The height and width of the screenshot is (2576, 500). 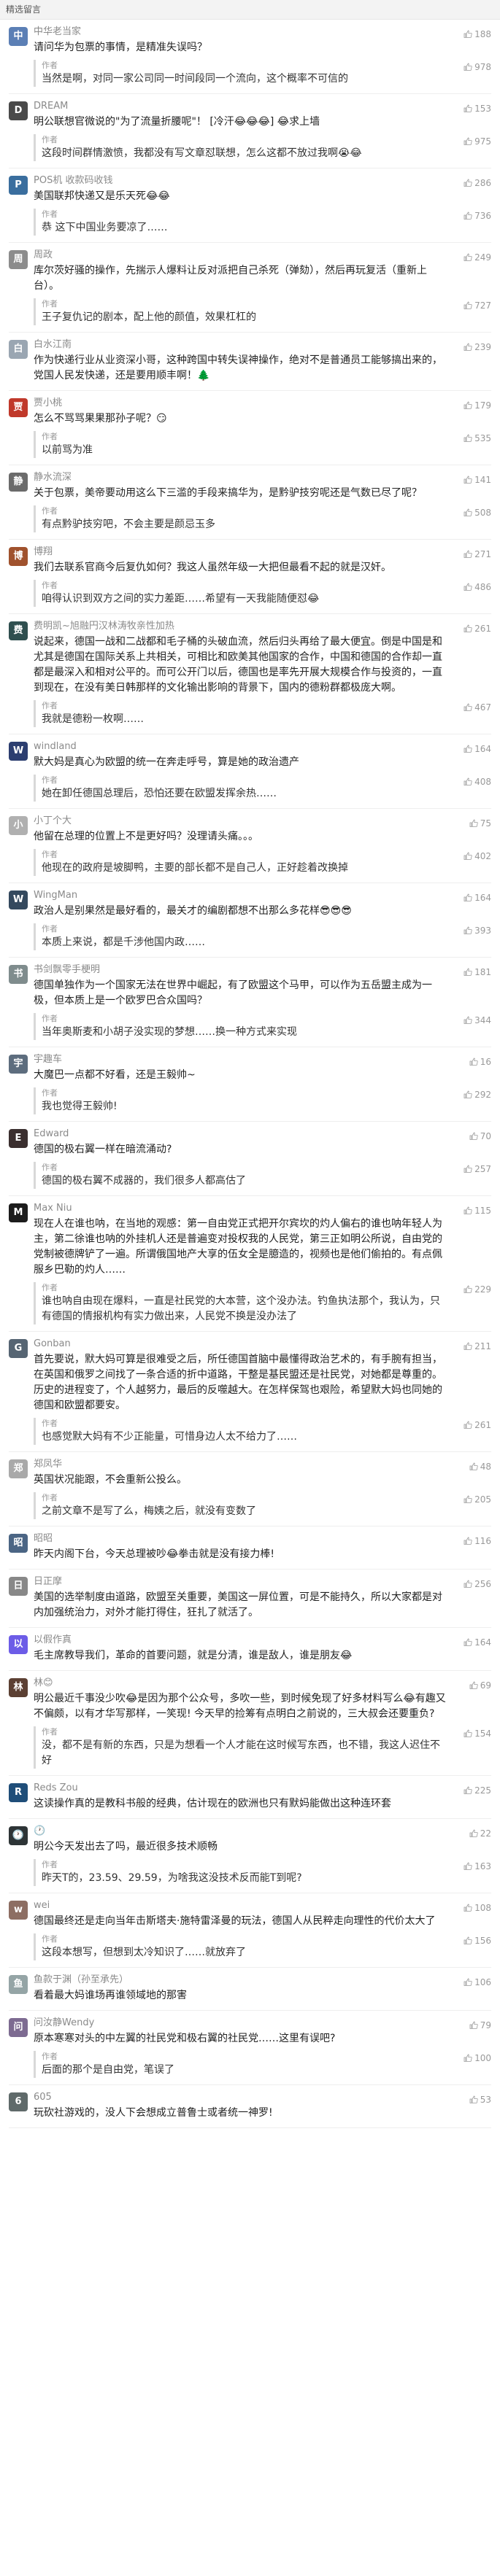 I want to click on commenter-name: 费明凯~旭融円汉林涛牧亲性加热, so click(x=240, y=627).